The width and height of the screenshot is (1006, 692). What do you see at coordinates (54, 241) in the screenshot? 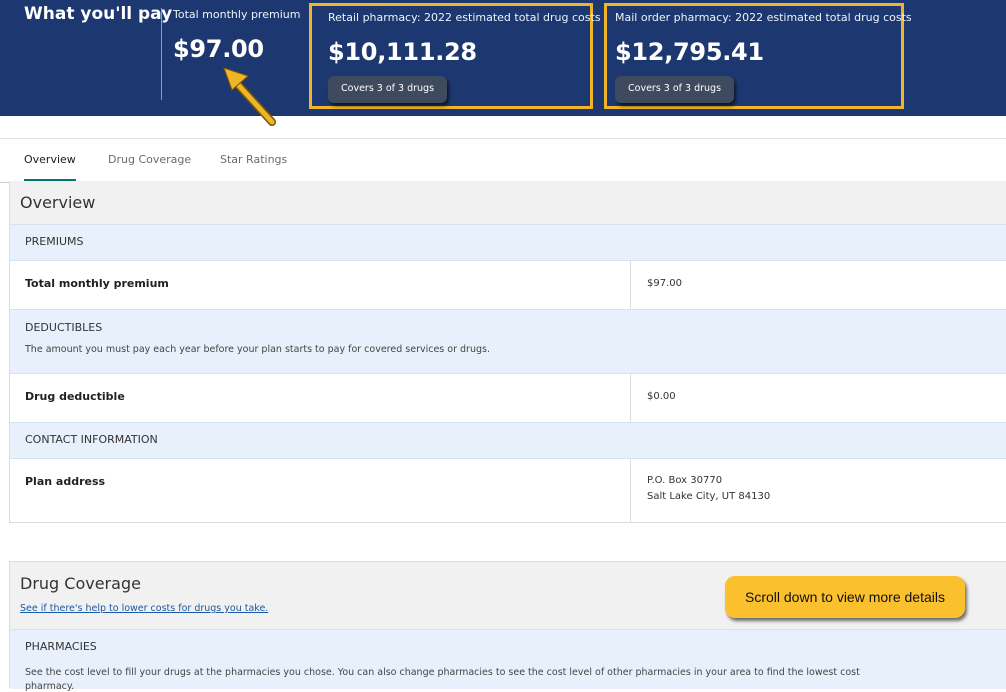
I see `premiums-heading: PREMIUMS` at bounding box center [54, 241].